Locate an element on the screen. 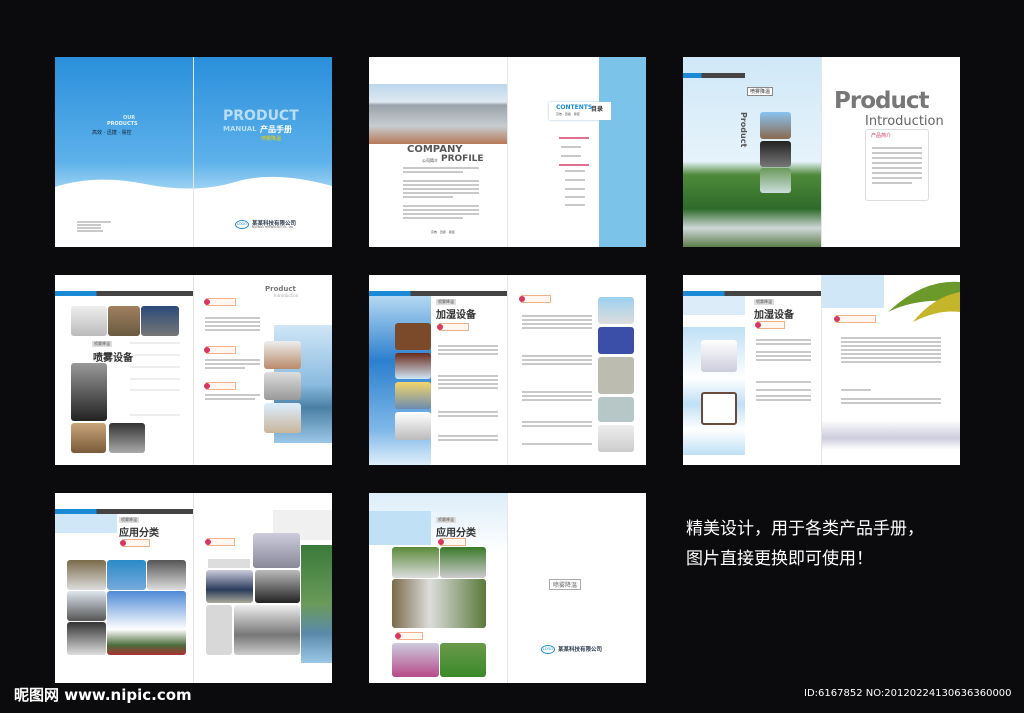 The height and width of the screenshot is (713, 1024). apps2-label: 喷雾降温 is located at coordinates (446, 520).